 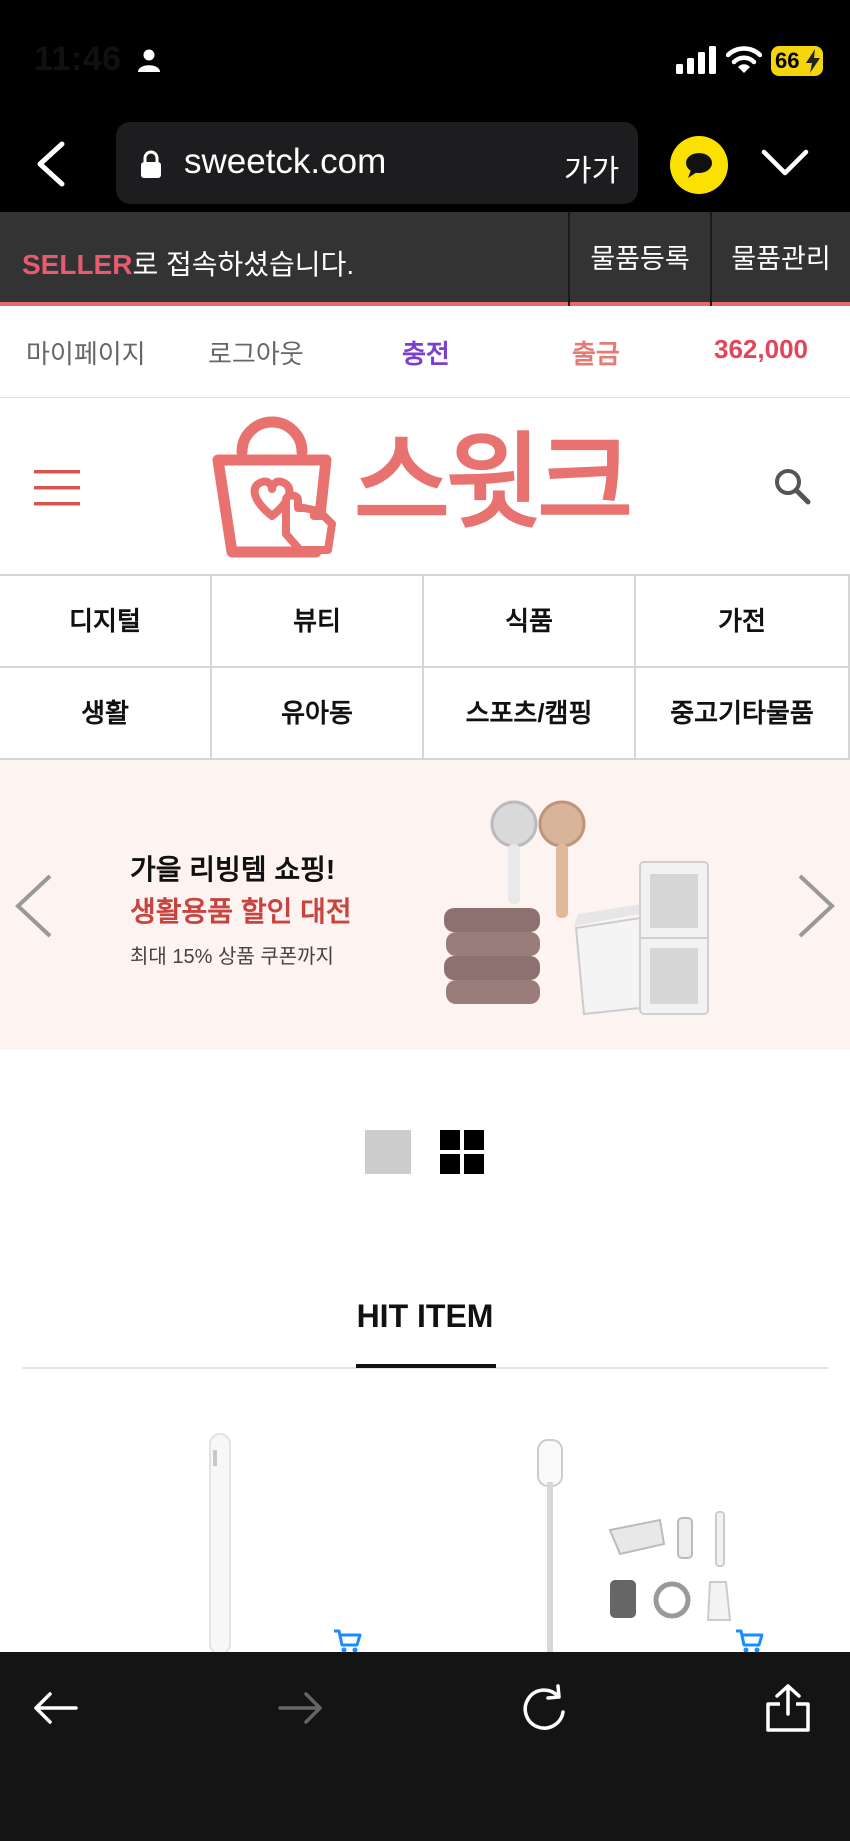 I want to click on back-arrow-icon, so click(x=56, y=1708).